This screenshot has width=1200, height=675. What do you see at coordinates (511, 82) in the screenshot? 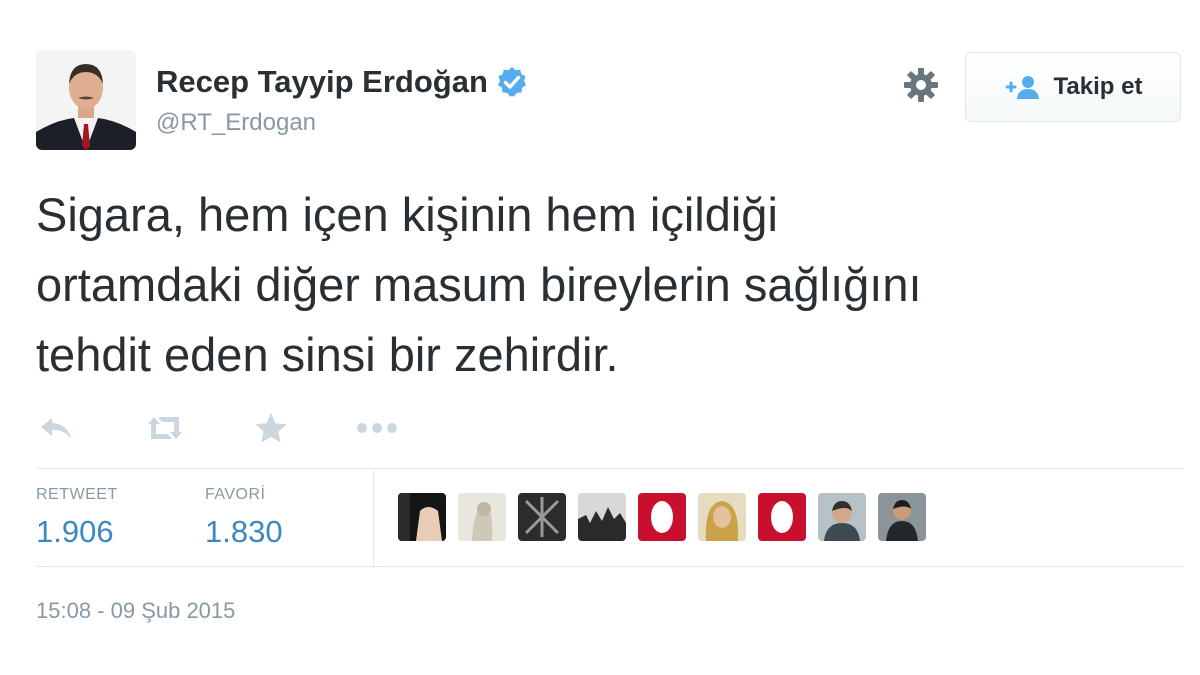
I see `verified-badge-icon` at bounding box center [511, 82].